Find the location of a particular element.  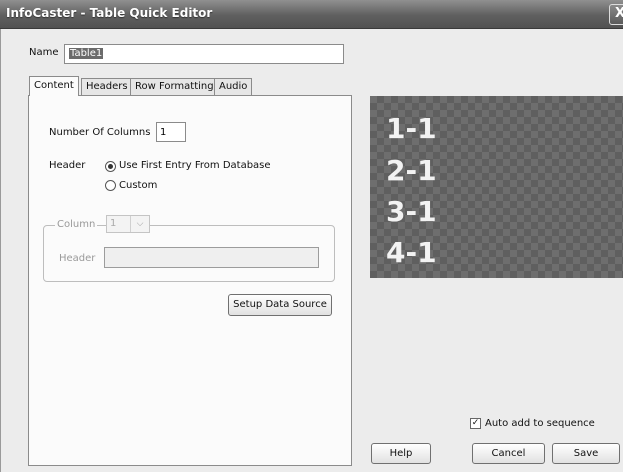

save-button: Save is located at coordinates (586, 453).